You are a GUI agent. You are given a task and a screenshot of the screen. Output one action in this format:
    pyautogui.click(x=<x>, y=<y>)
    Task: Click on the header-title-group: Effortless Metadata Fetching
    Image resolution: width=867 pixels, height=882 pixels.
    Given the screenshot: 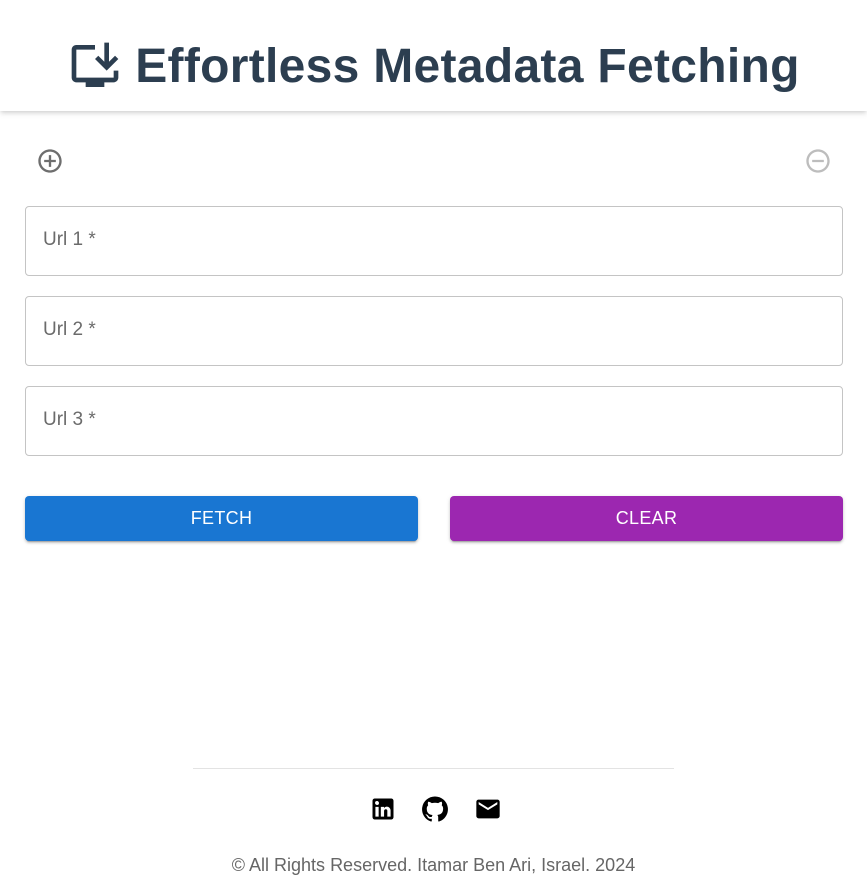 What is the action you would take?
    pyautogui.click(x=433, y=66)
    